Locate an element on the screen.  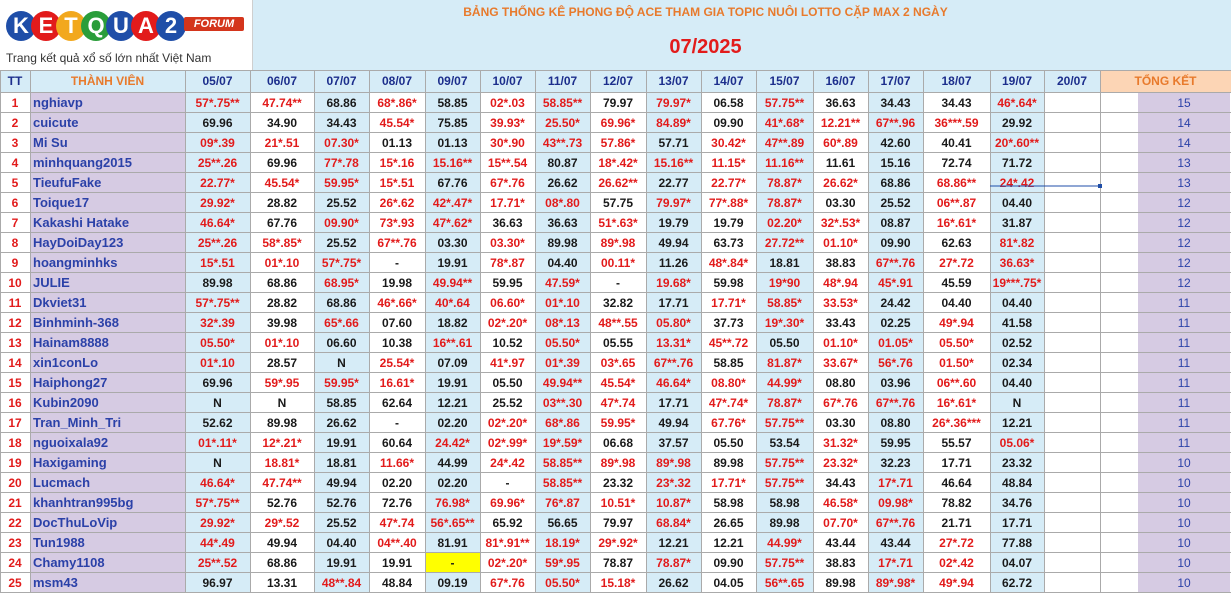
result-value: 47.59* is located at coordinates (562, 283).